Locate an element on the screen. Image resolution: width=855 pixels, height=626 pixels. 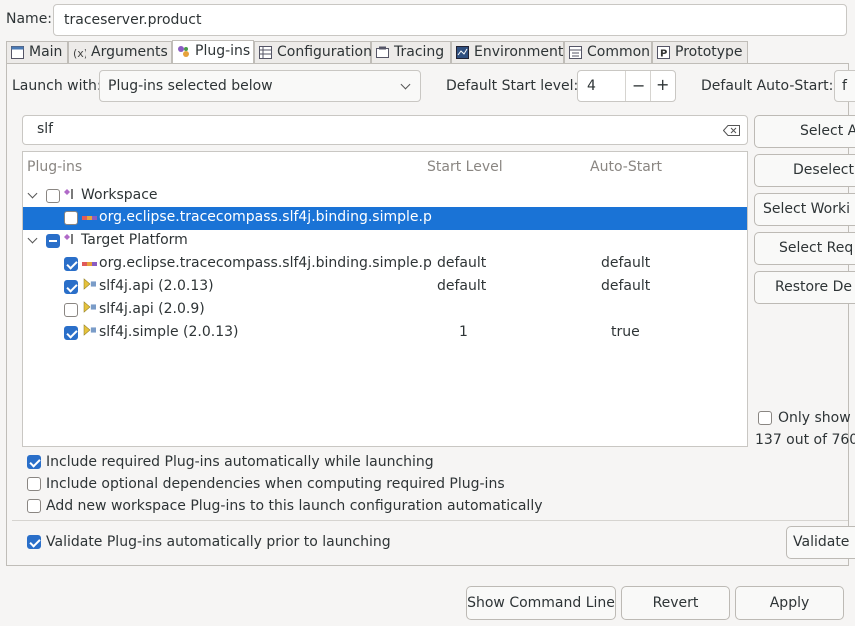
name-field: traceserver.product is located at coordinates (450, 20).